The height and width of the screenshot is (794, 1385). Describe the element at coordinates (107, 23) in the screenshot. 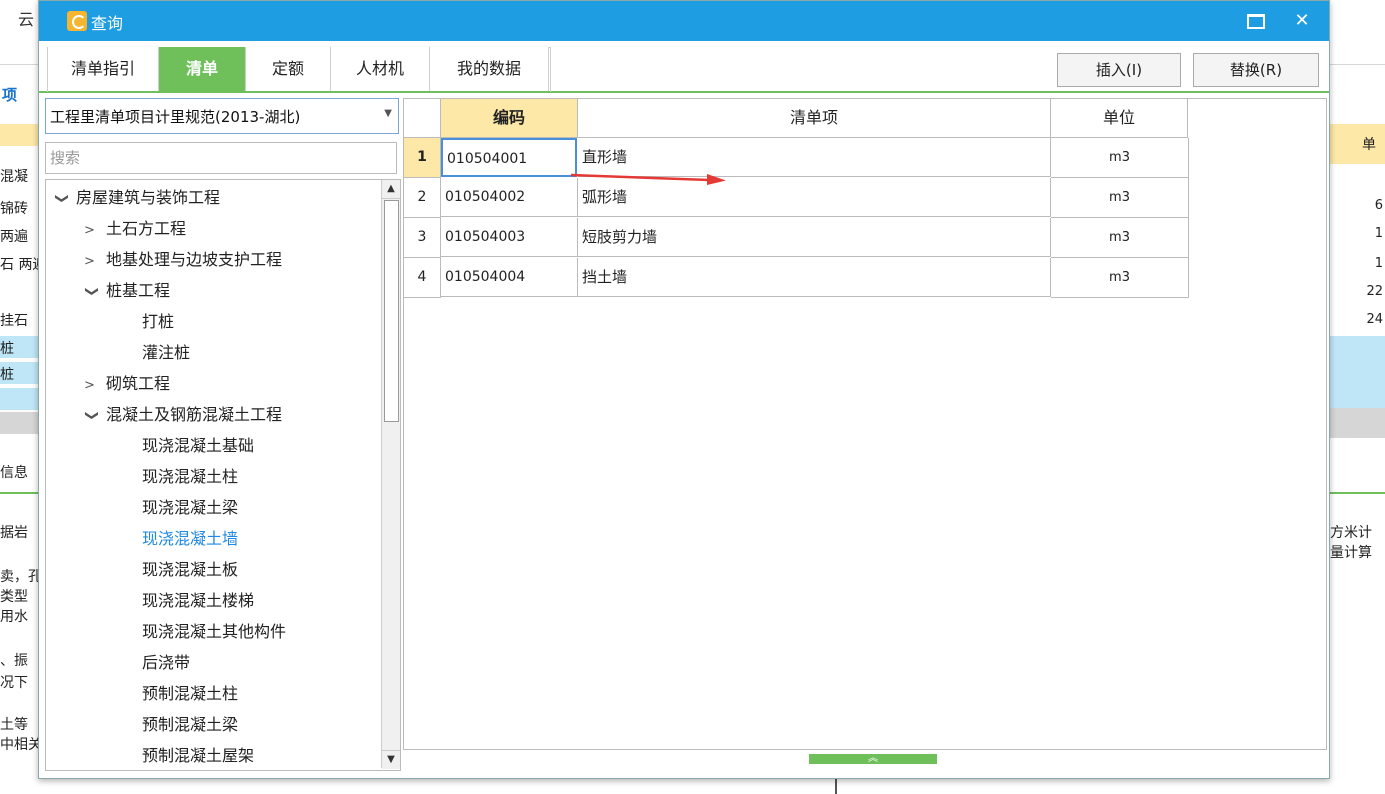

I see `dialog-title: 查询` at that location.